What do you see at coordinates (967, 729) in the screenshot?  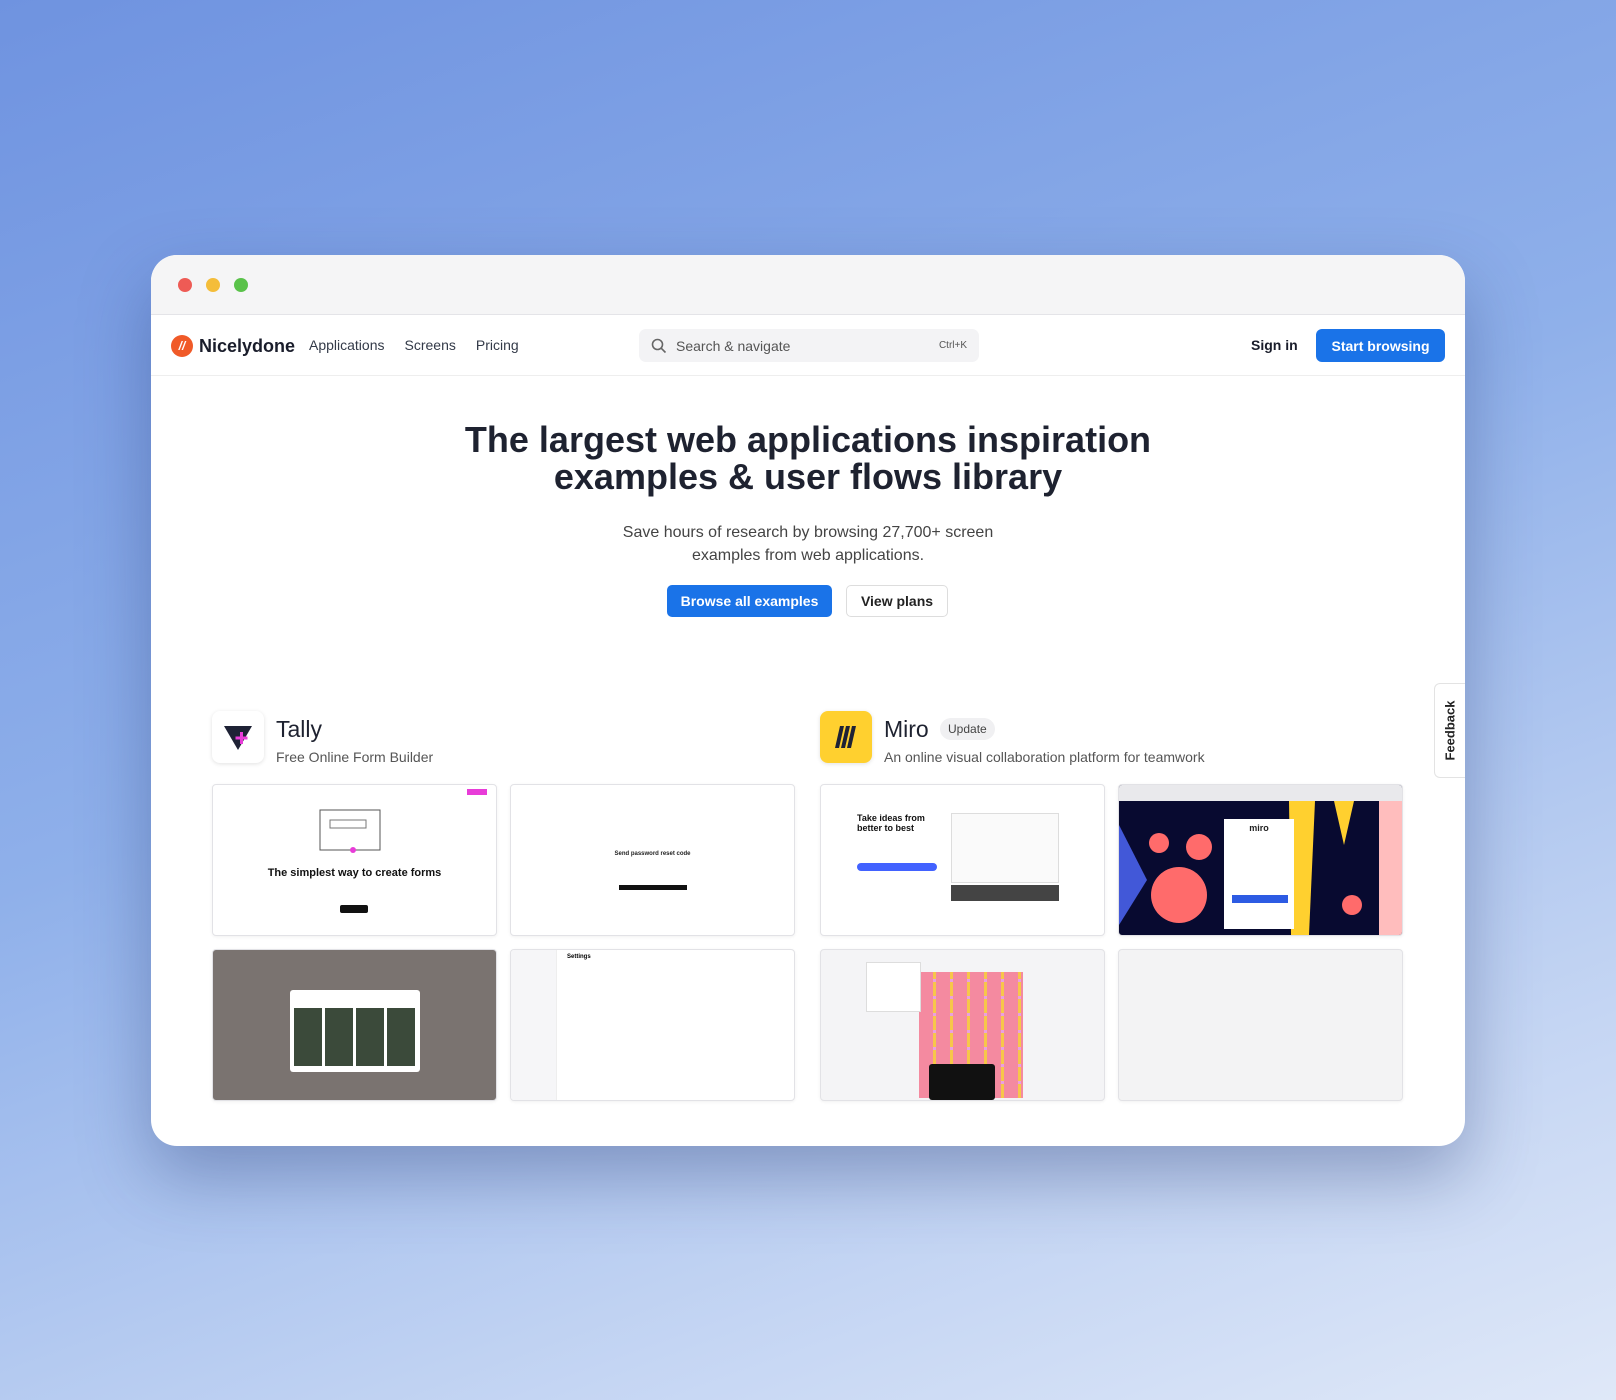 I see `update-badge: Update` at bounding box center [967, 729].